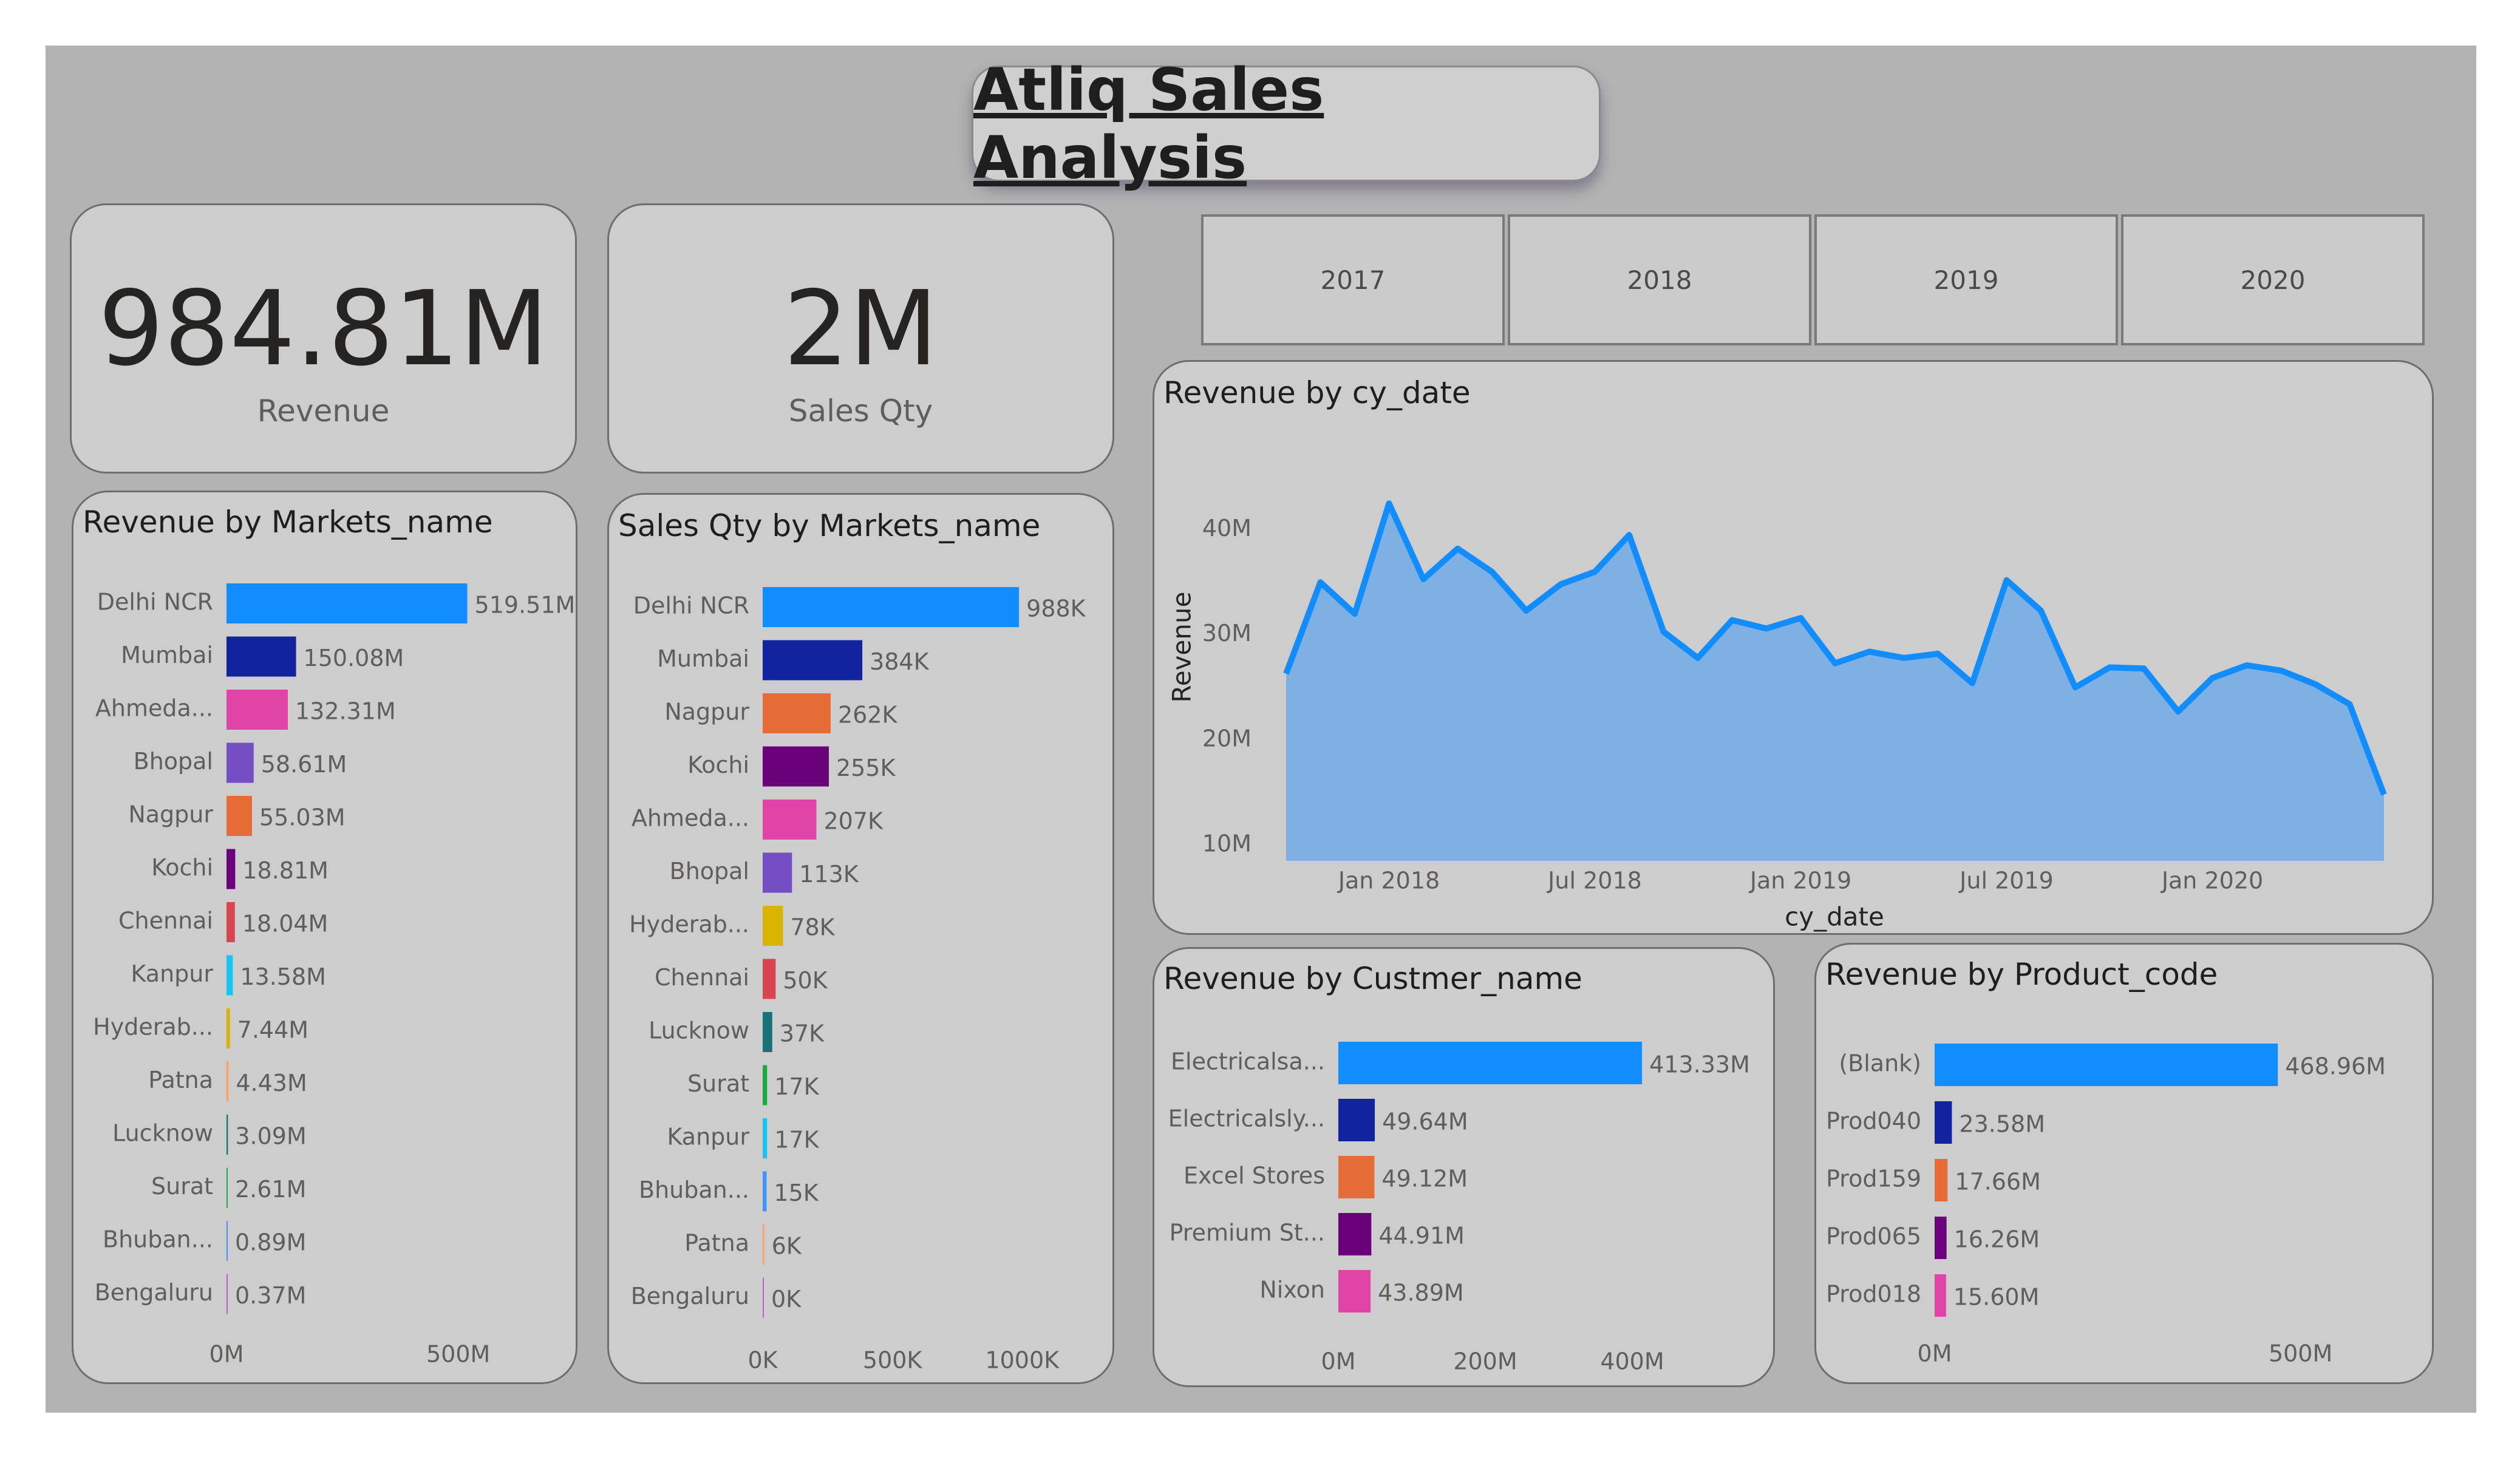 The height and width of the screenshot is (1457, 2520). I want to click on kpi-label: Revenue, so click(323, 411).